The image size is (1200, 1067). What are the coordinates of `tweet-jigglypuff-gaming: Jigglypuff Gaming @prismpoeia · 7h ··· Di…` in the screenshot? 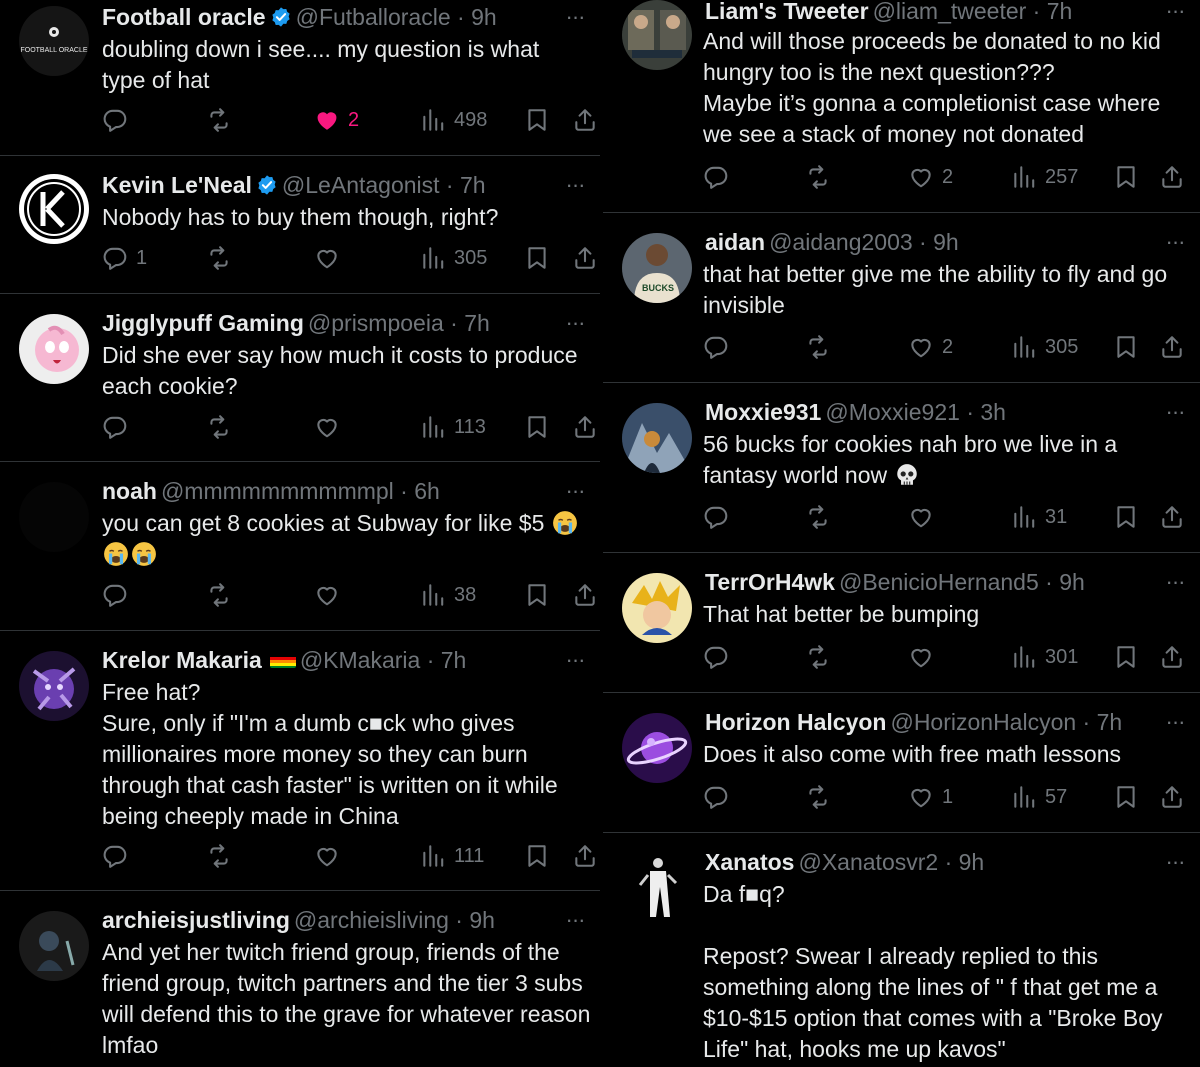 It's located at (300, 378).